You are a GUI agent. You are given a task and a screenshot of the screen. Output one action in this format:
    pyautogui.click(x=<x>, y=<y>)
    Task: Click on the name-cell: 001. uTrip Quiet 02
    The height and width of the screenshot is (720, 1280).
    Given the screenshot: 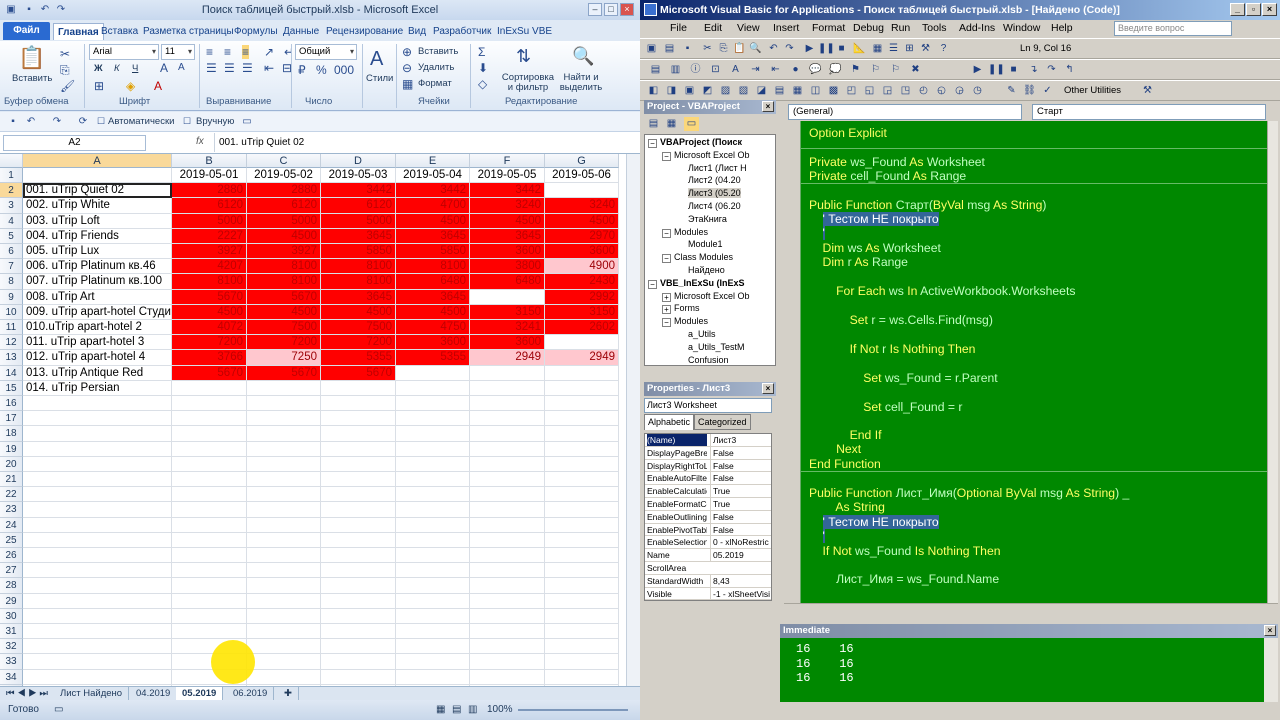 What is the action you would take?
    pyautogui.click(x=97, y=191)
    